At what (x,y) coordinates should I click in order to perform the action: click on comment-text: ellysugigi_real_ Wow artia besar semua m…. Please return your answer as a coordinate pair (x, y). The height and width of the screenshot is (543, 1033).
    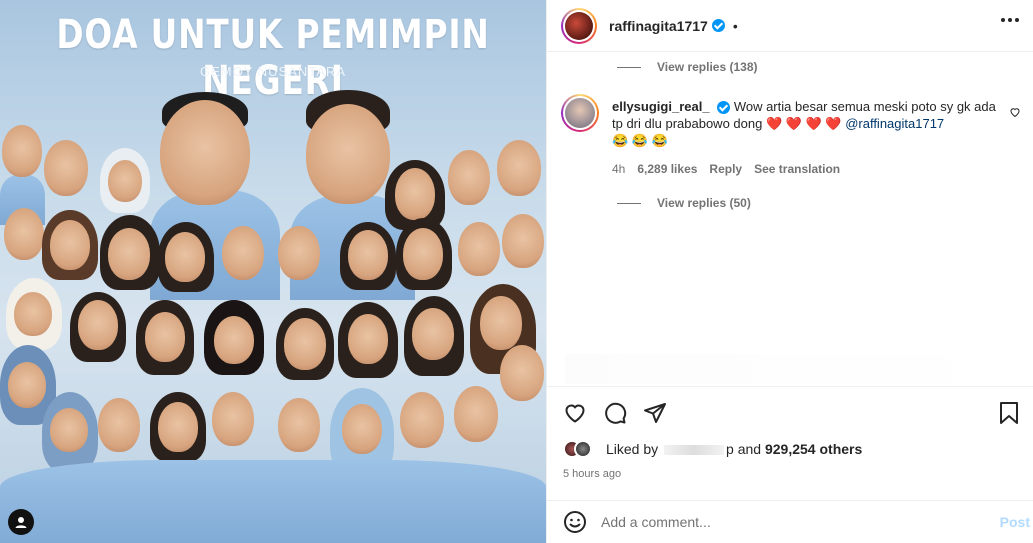
    Looking at the image, I should click on (804, 123).